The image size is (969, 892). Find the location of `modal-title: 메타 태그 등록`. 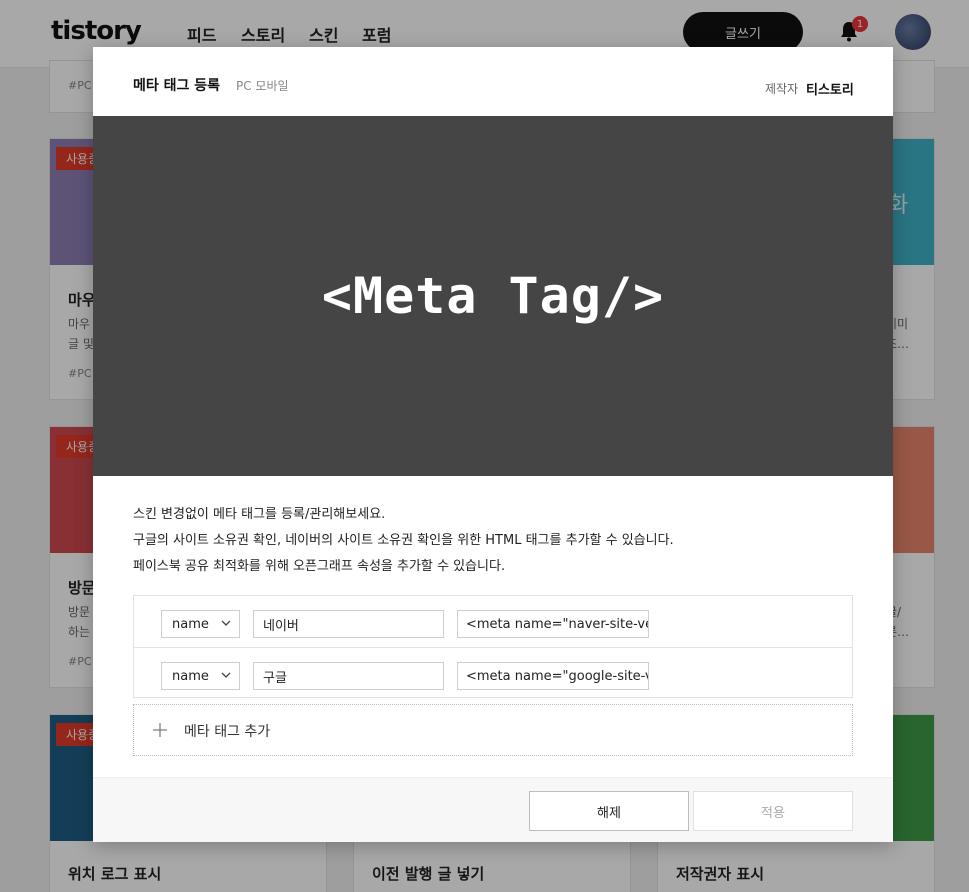

modal-title: 메타 태그 등록 is located at coordinates (177, 86).